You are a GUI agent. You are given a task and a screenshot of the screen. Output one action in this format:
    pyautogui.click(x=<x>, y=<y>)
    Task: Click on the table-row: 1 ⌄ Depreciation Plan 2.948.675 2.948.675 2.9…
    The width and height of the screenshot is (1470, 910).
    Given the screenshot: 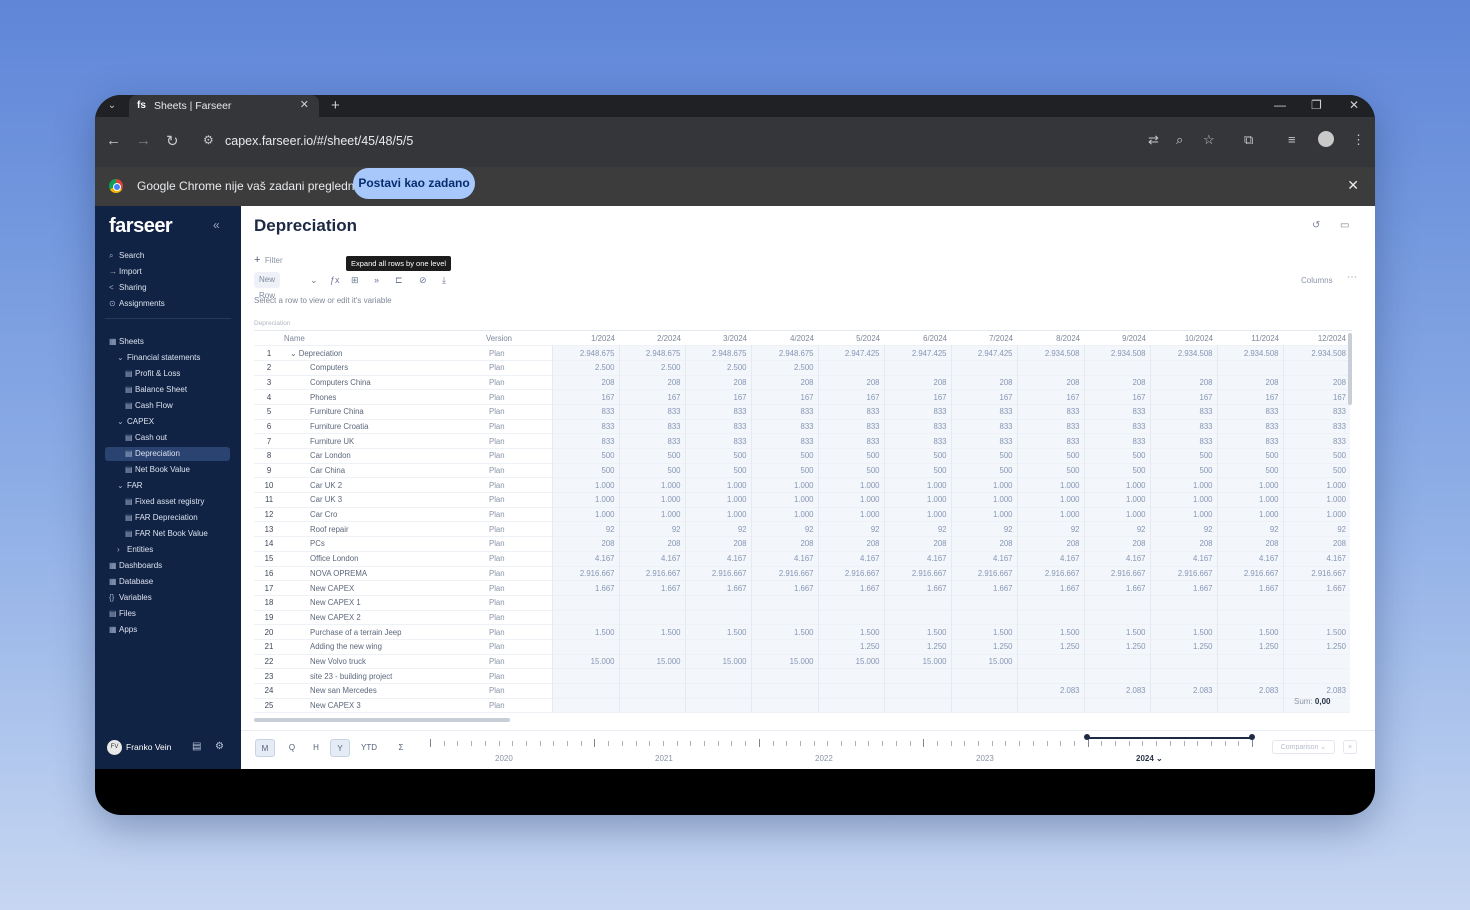 What is the action you would take?
    pyautogui.click(x=802, y=353)
    